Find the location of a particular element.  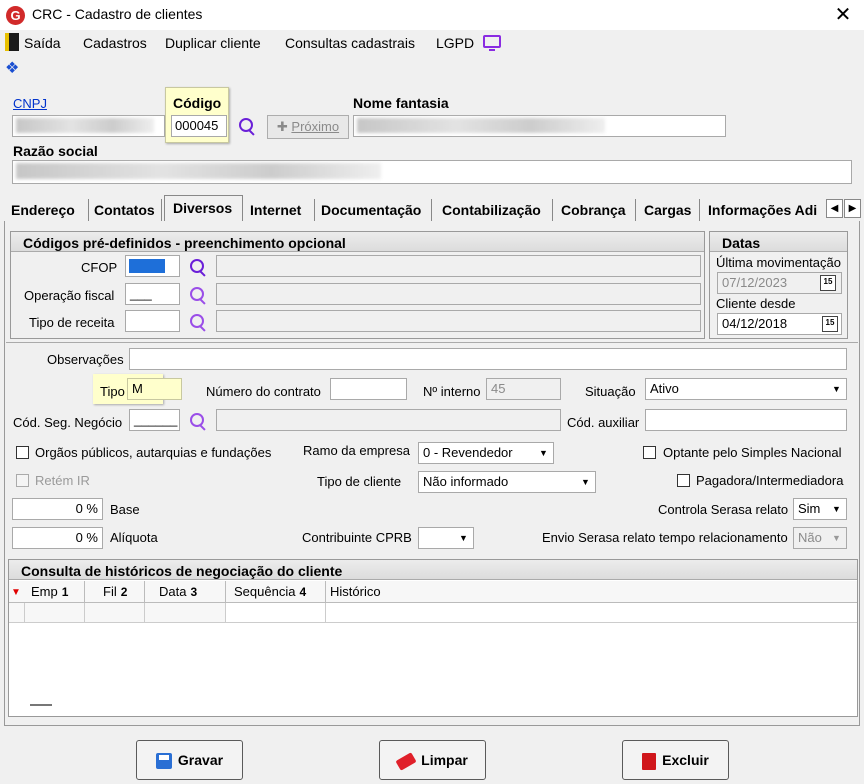

contribuinte-cprb-select: ▼ is located at coordinates (446, 538).